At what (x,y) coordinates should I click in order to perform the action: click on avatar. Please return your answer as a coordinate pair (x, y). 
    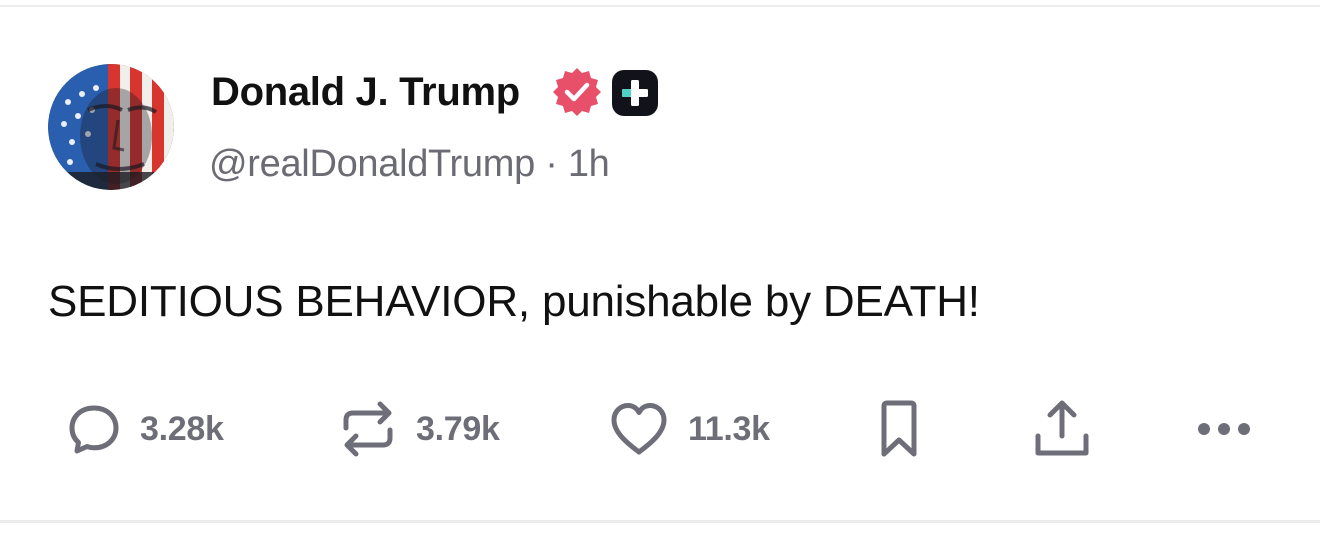
    Looking at the image, I should click on (111, 127).